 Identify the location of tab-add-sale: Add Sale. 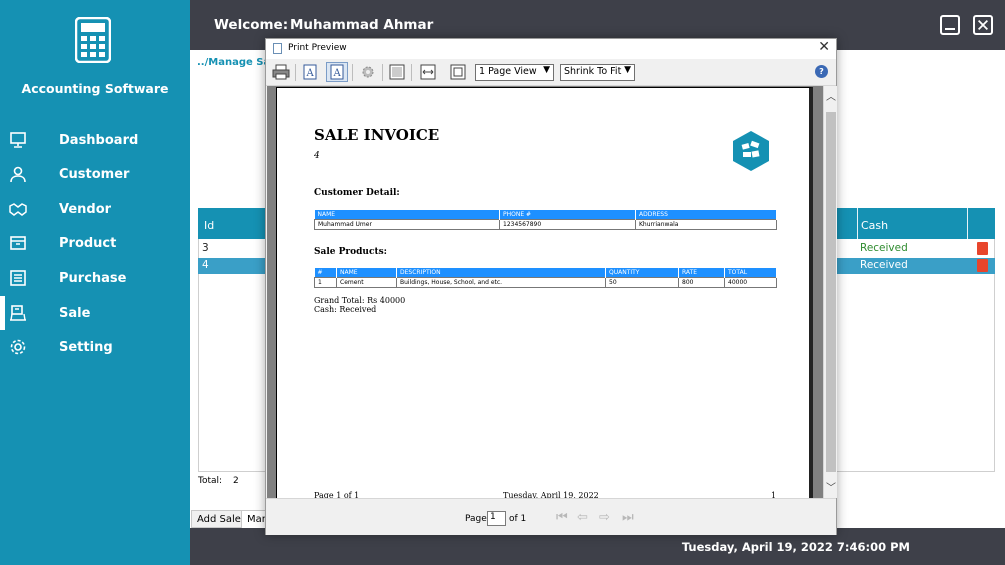
(219, 519).